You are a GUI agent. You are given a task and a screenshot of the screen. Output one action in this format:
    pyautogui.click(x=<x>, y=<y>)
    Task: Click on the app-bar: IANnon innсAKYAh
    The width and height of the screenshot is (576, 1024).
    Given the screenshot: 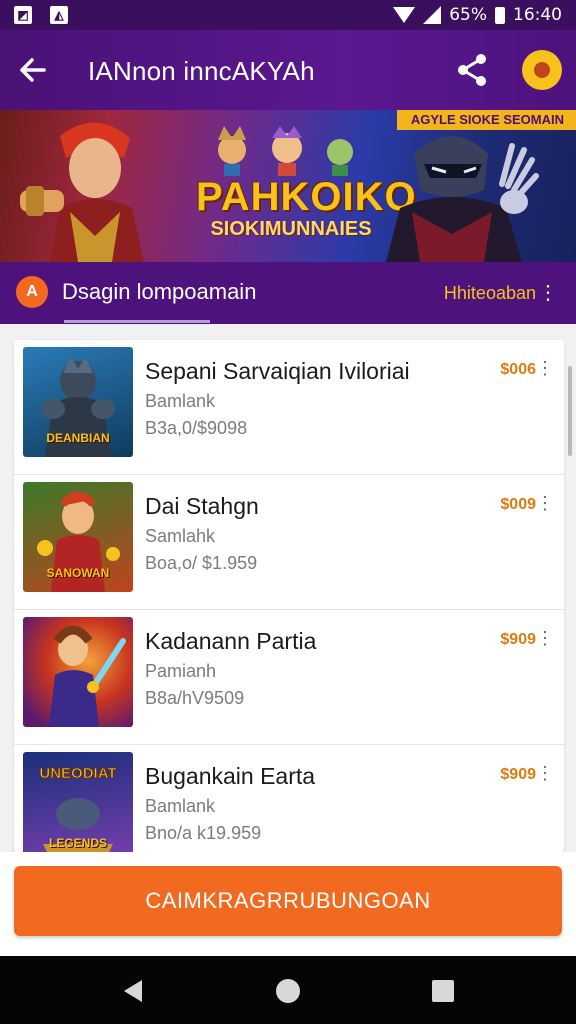 What is the action you would take?
    pyautogui.click(x=288, y=70)
    